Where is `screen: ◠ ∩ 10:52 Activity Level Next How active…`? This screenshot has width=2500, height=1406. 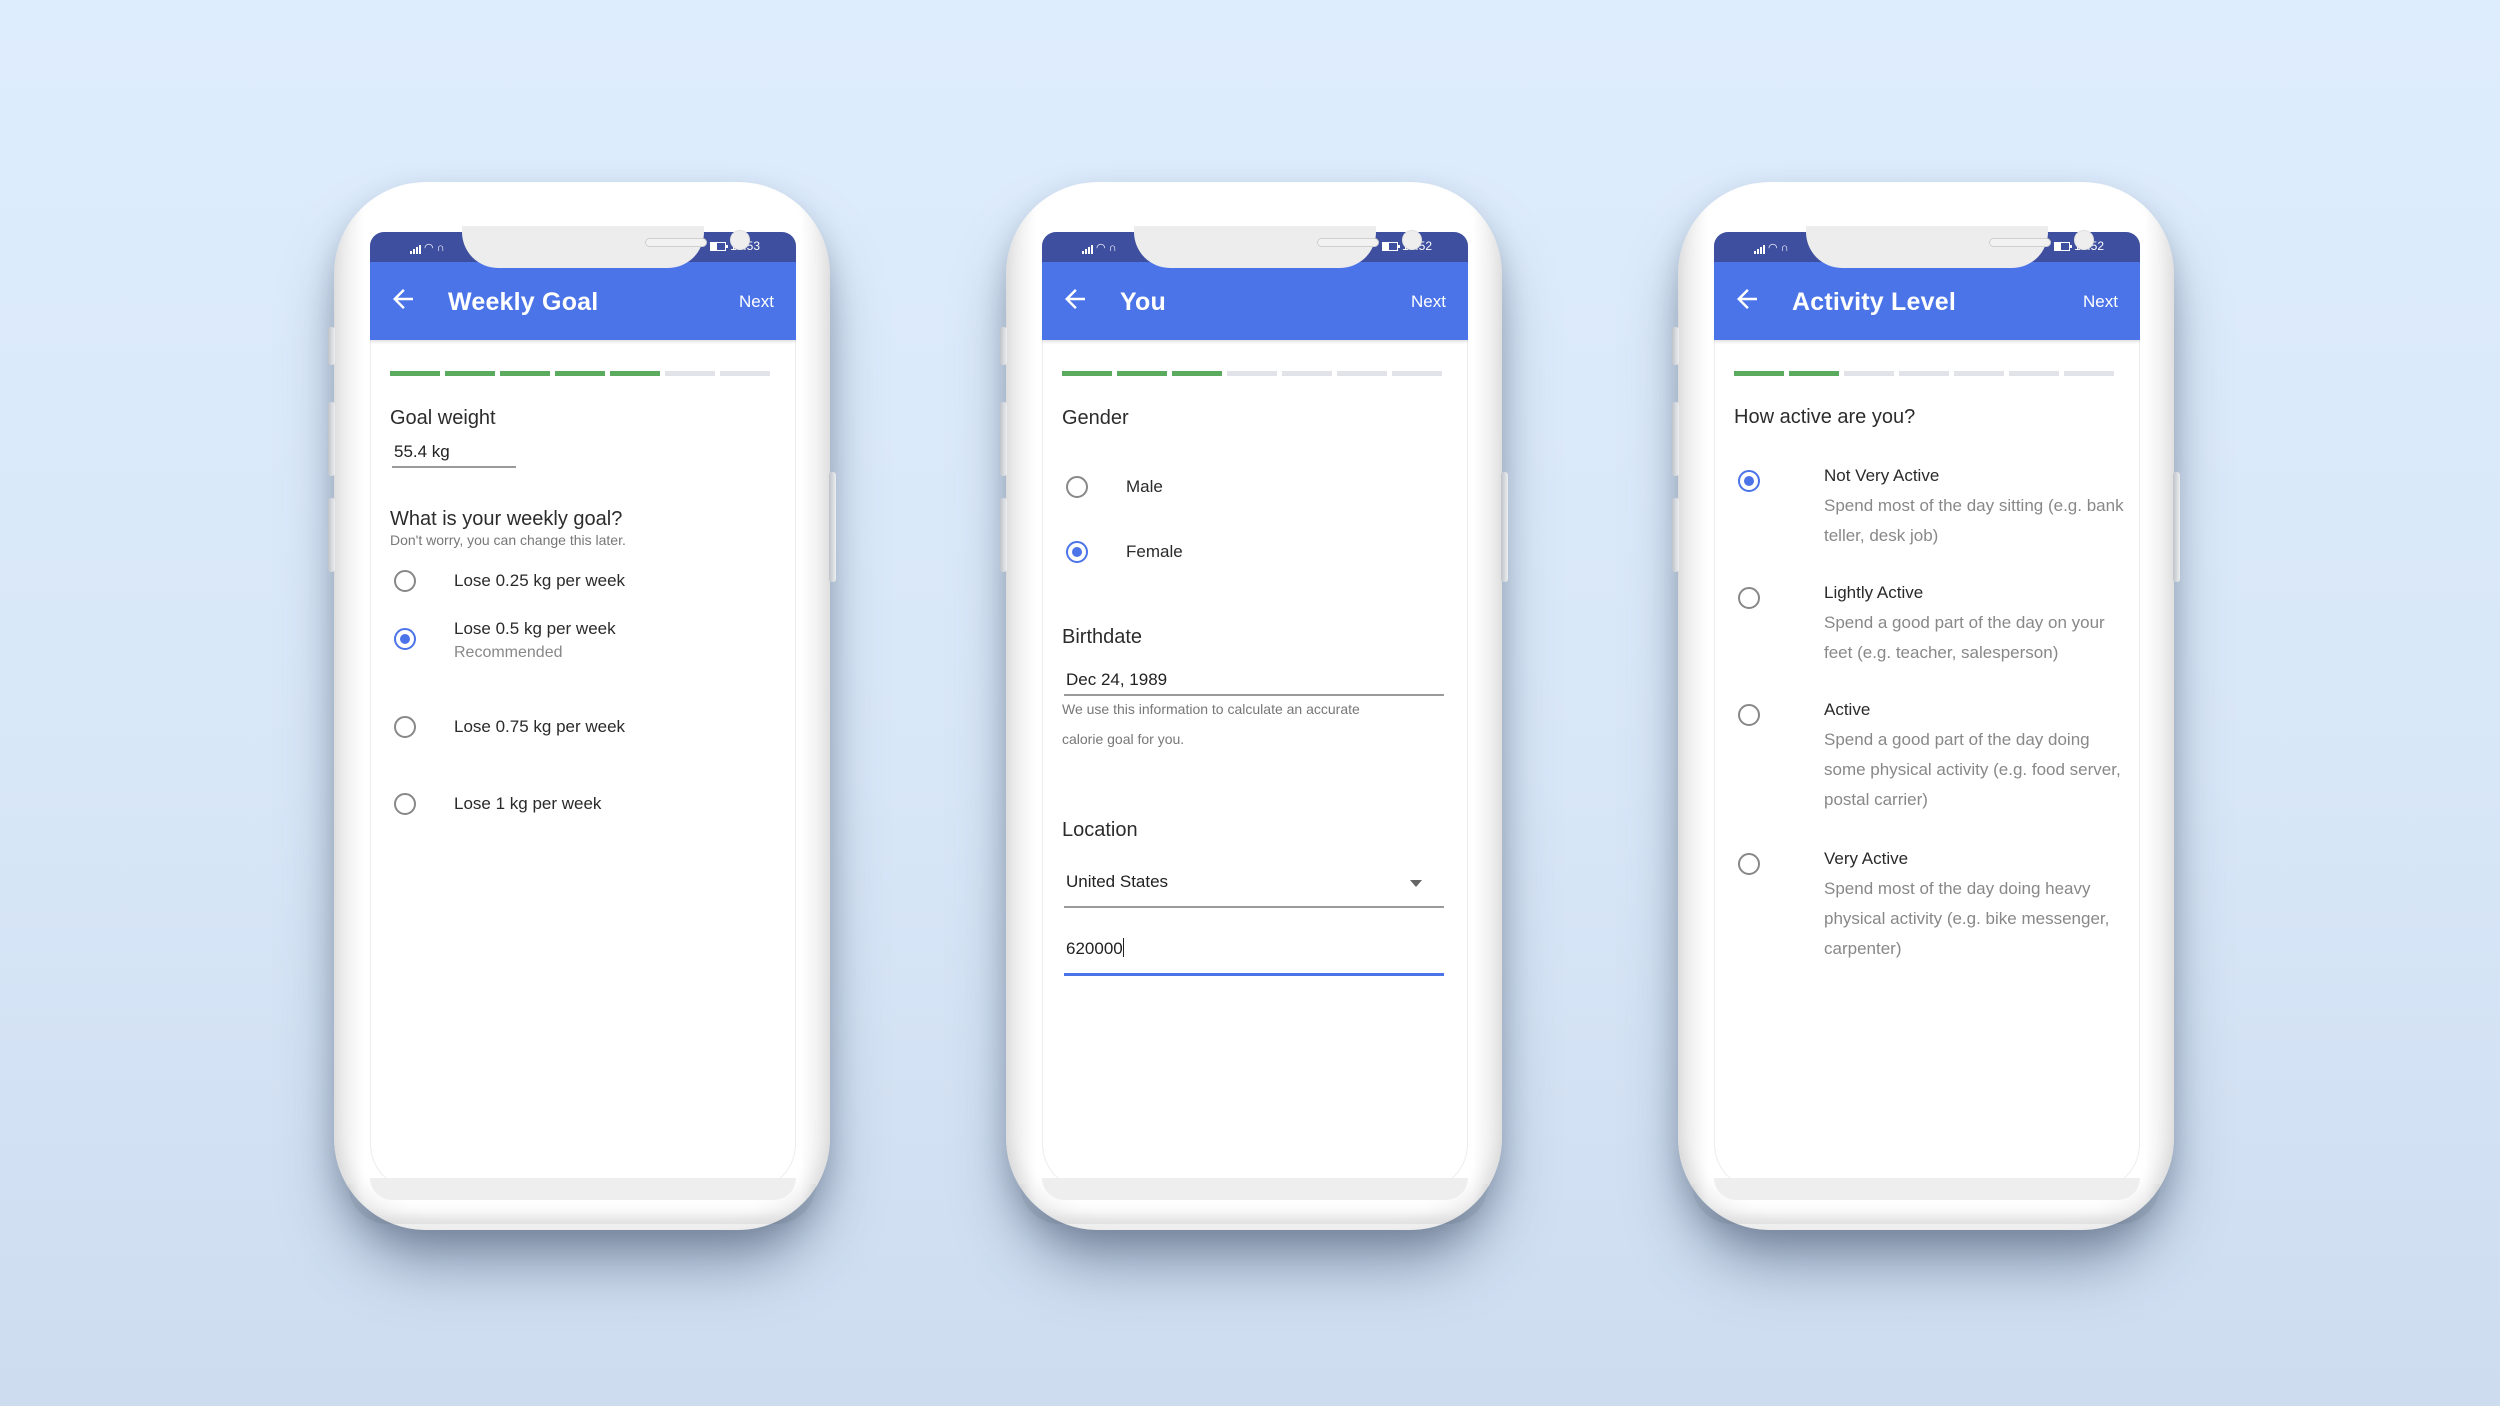 screen: ◠ ∩ 10:52 Activity Level Next How active… is located at coordinates (1927, 711).